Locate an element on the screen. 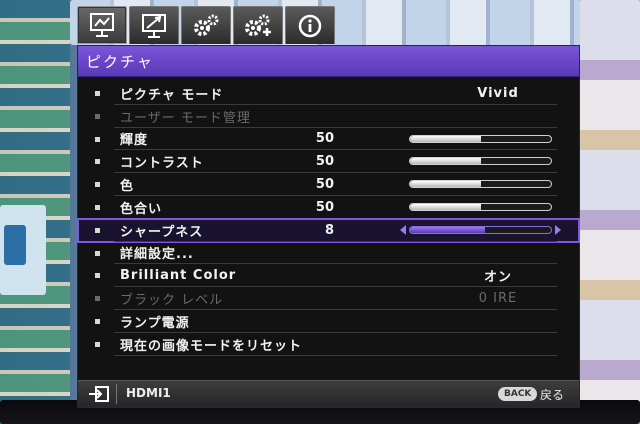 The image size is (640, 424). menu-item-label: ピクチャ モード is located at coordinates (172, 95).